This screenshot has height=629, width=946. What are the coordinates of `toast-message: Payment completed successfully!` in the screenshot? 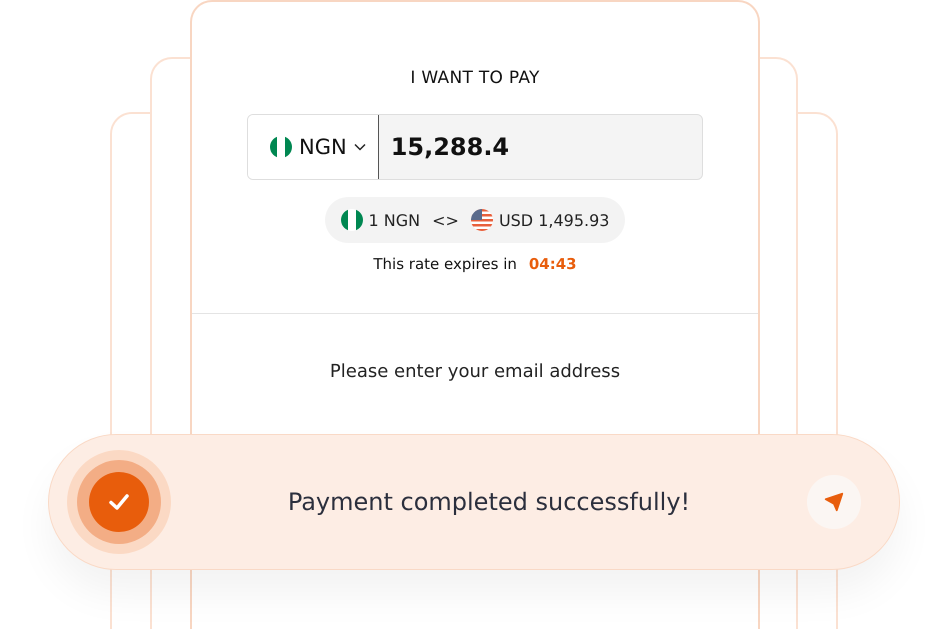 It's located at (489, 502).